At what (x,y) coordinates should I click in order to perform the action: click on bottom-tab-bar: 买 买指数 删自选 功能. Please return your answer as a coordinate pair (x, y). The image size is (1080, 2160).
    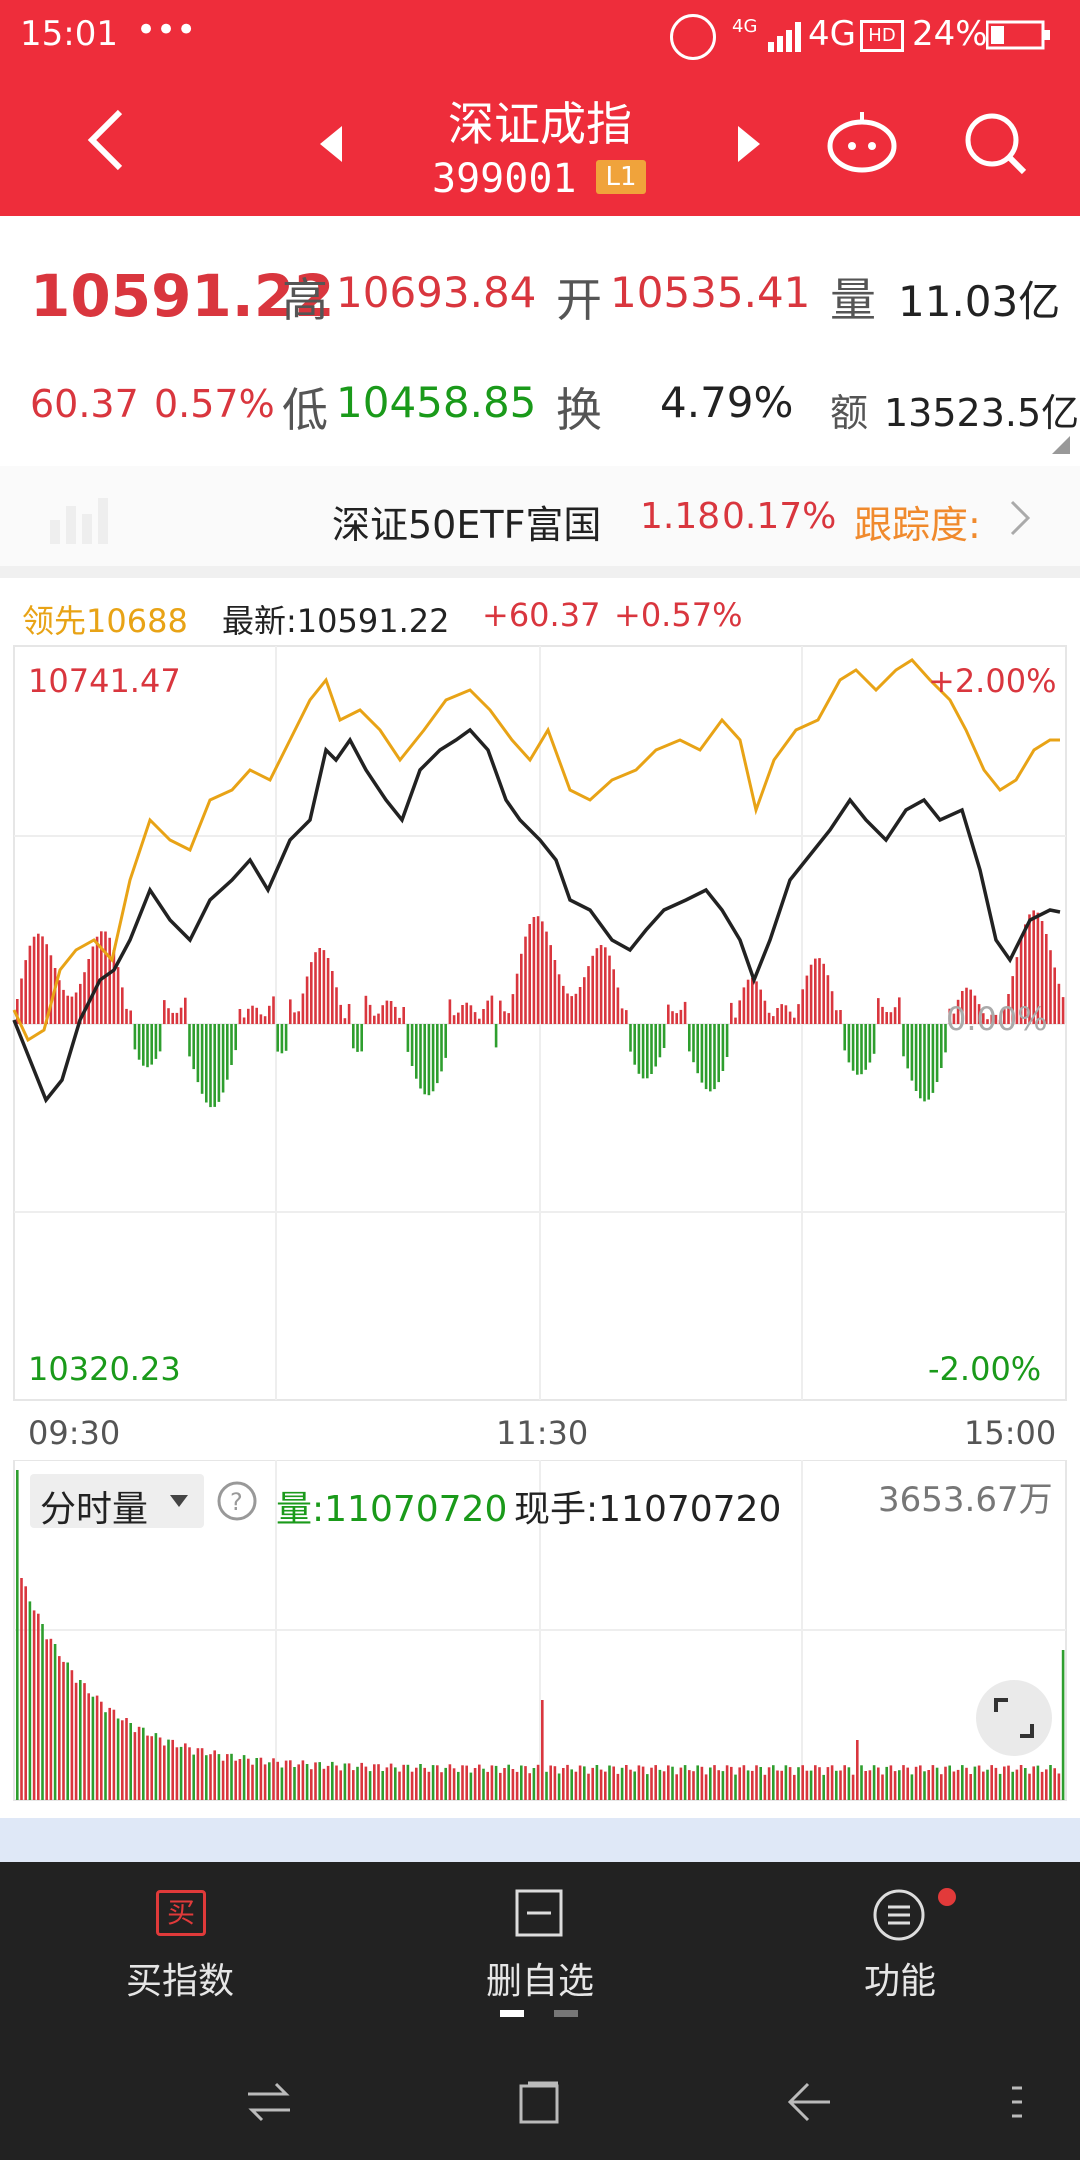
    Looking at the image, I should click on (540, 1952).